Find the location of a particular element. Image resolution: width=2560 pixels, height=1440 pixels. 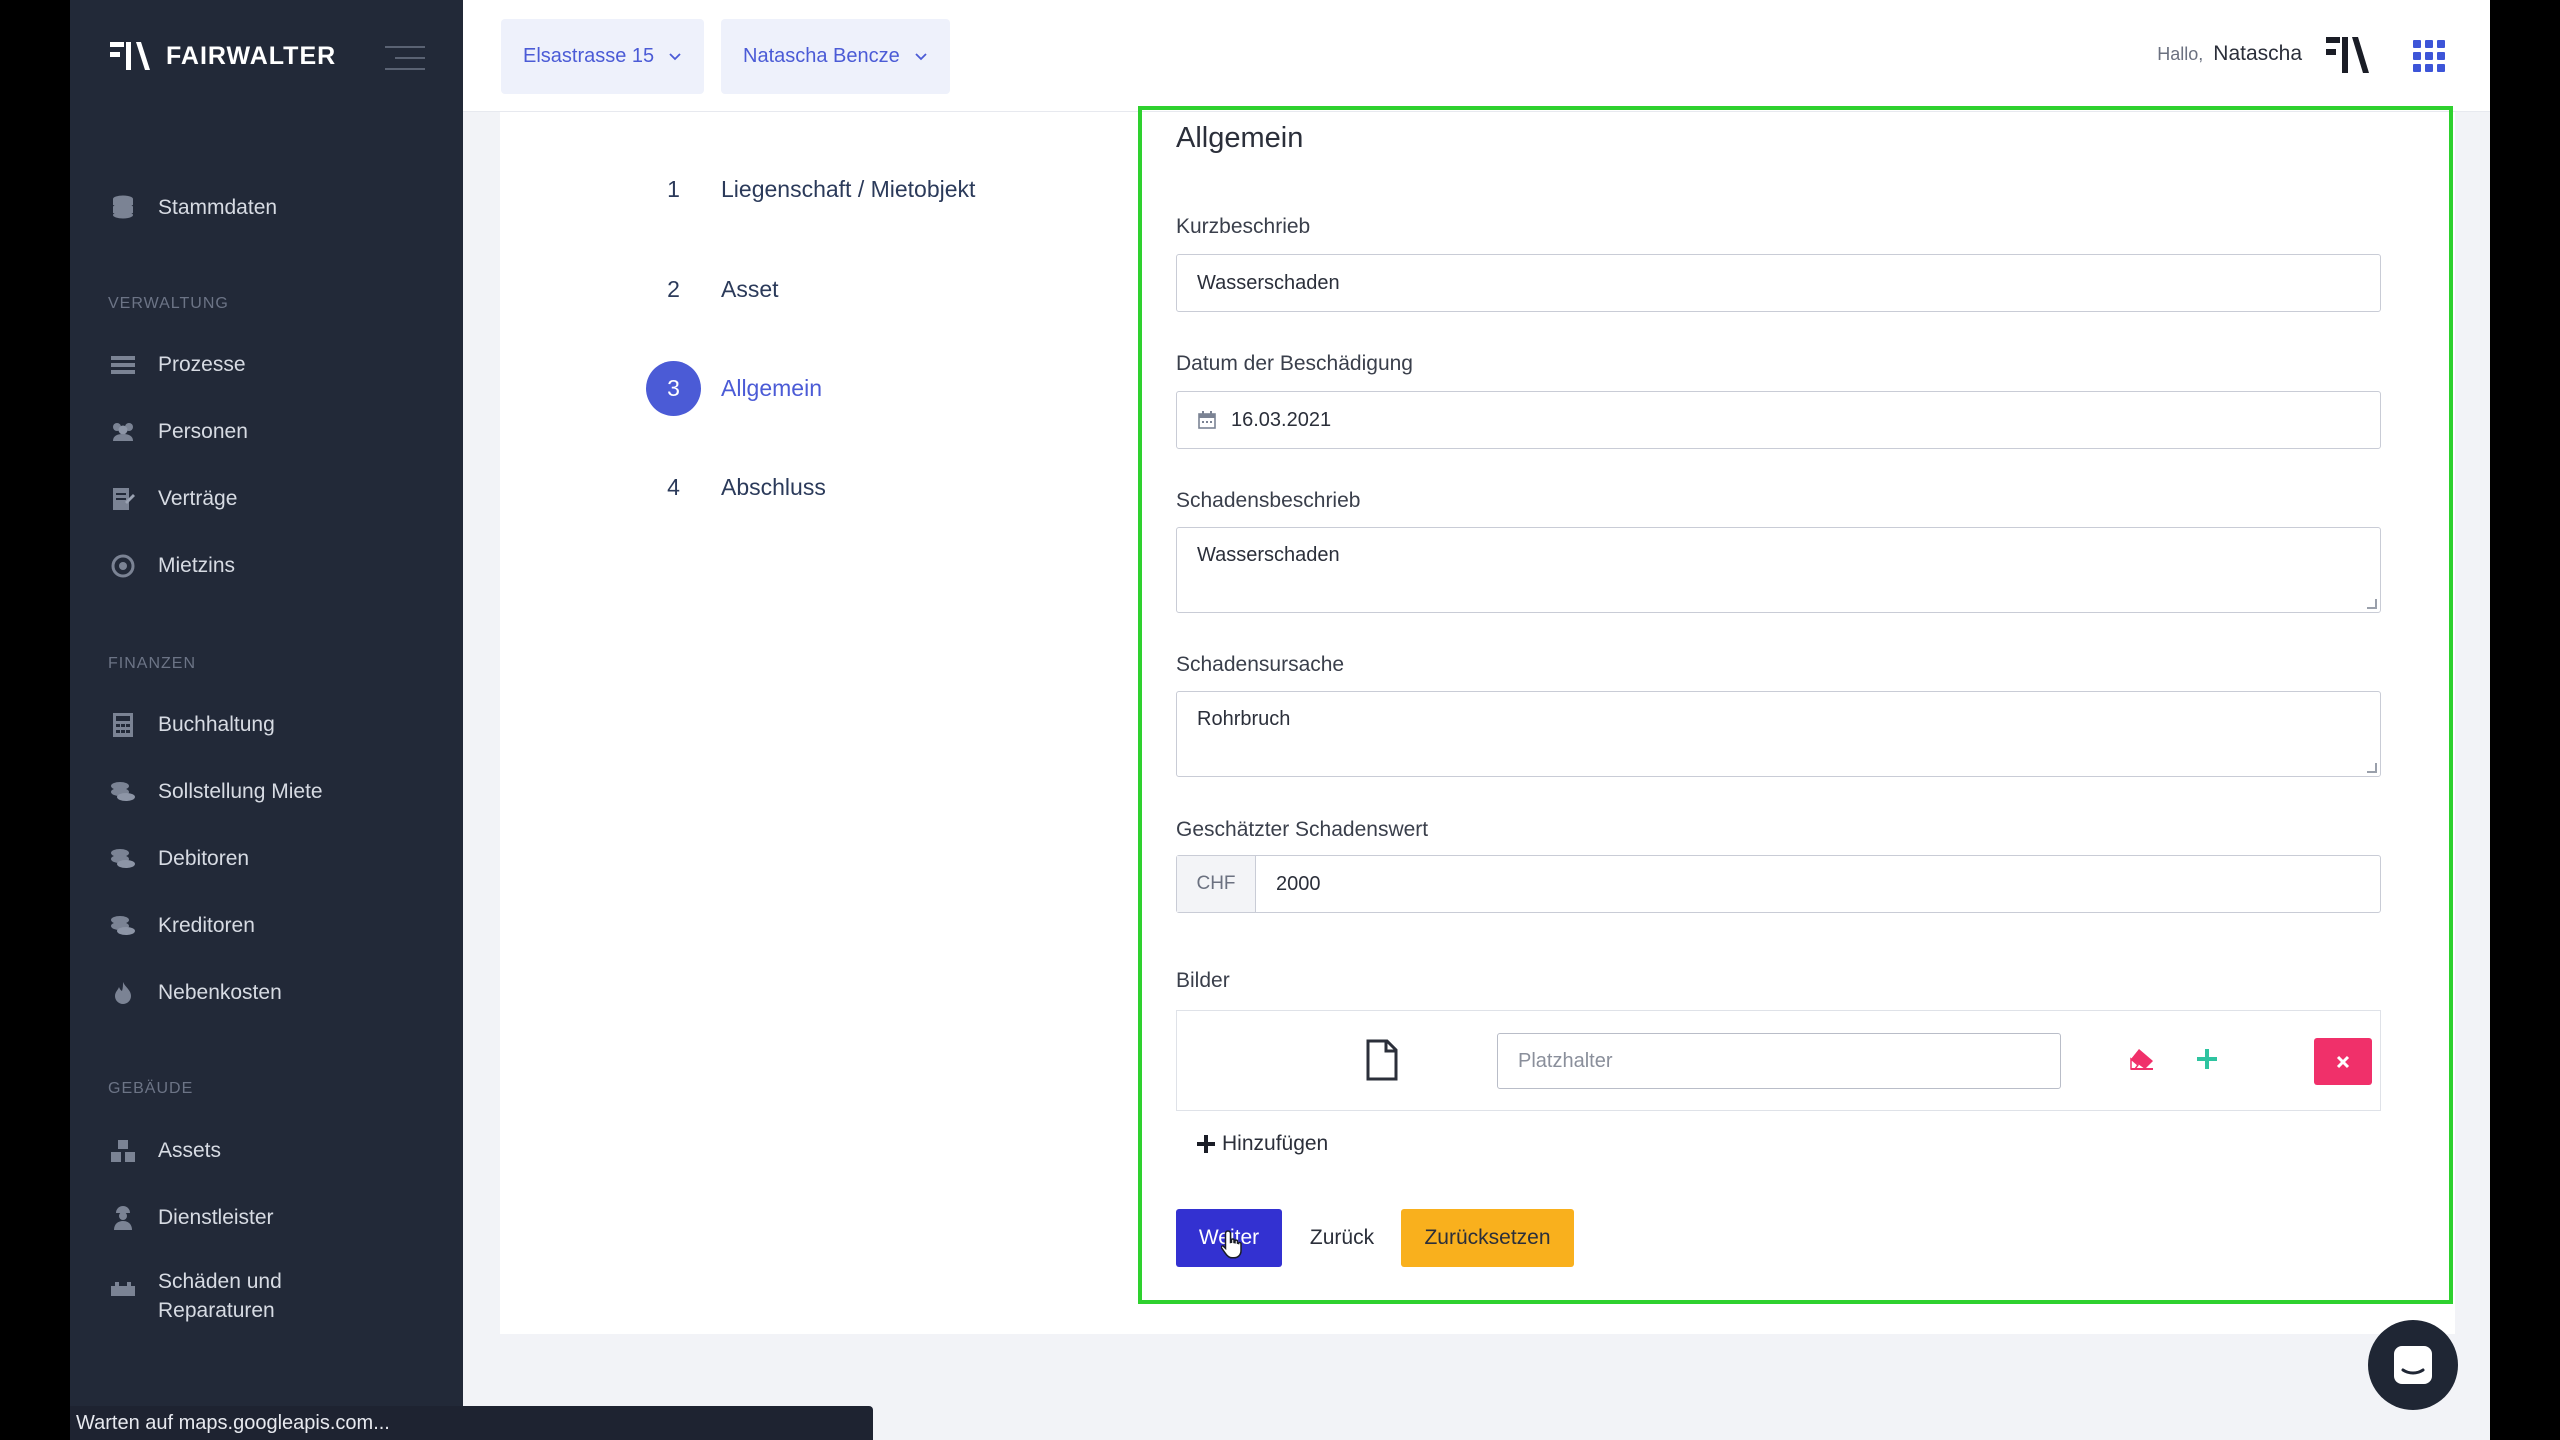

chevron-down-icon is located at coordinates (675, 56).